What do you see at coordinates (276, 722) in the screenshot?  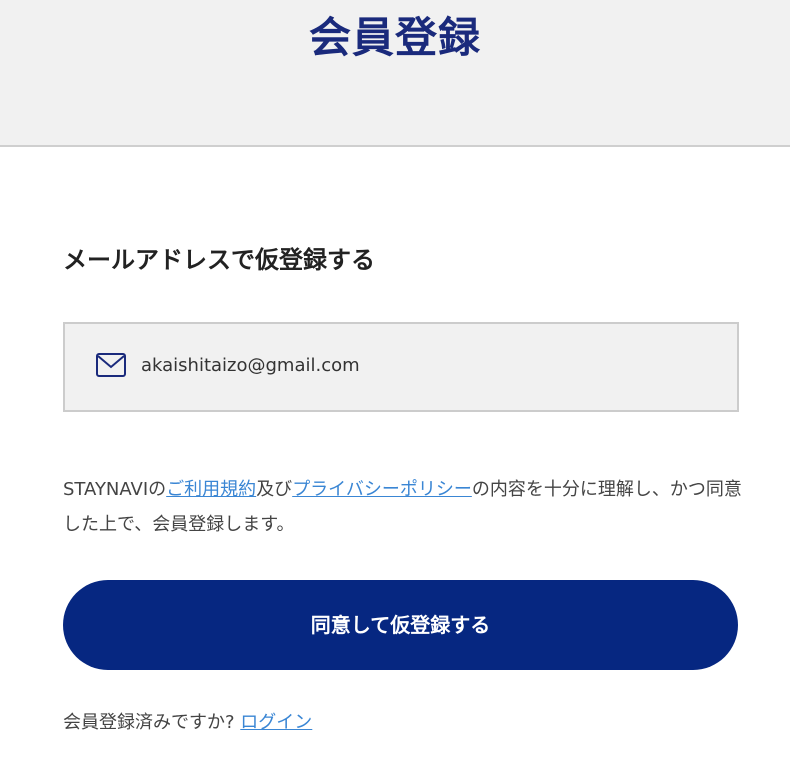 I see `login-link: ログイン` at bounding box center [276, 722].